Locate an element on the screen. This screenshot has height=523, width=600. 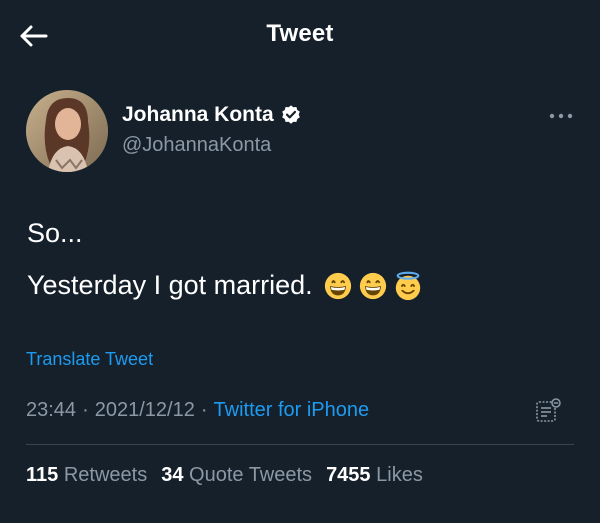
retweets-stat: 115 Retweets is located at coordinates (86, 475).